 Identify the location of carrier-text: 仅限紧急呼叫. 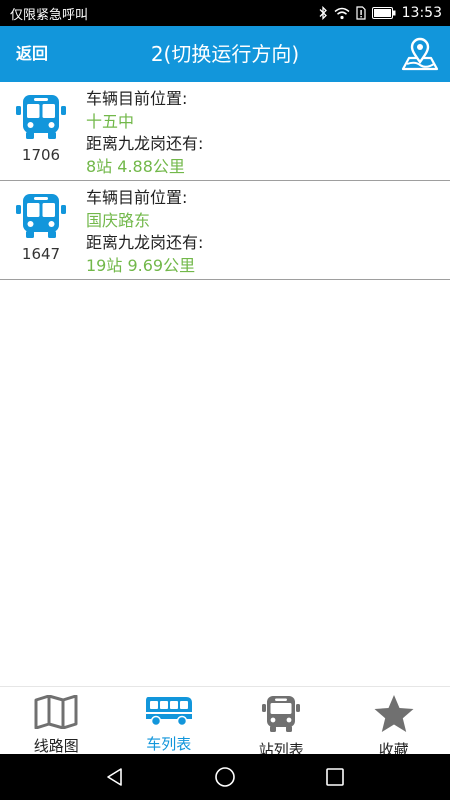
(49, 15).